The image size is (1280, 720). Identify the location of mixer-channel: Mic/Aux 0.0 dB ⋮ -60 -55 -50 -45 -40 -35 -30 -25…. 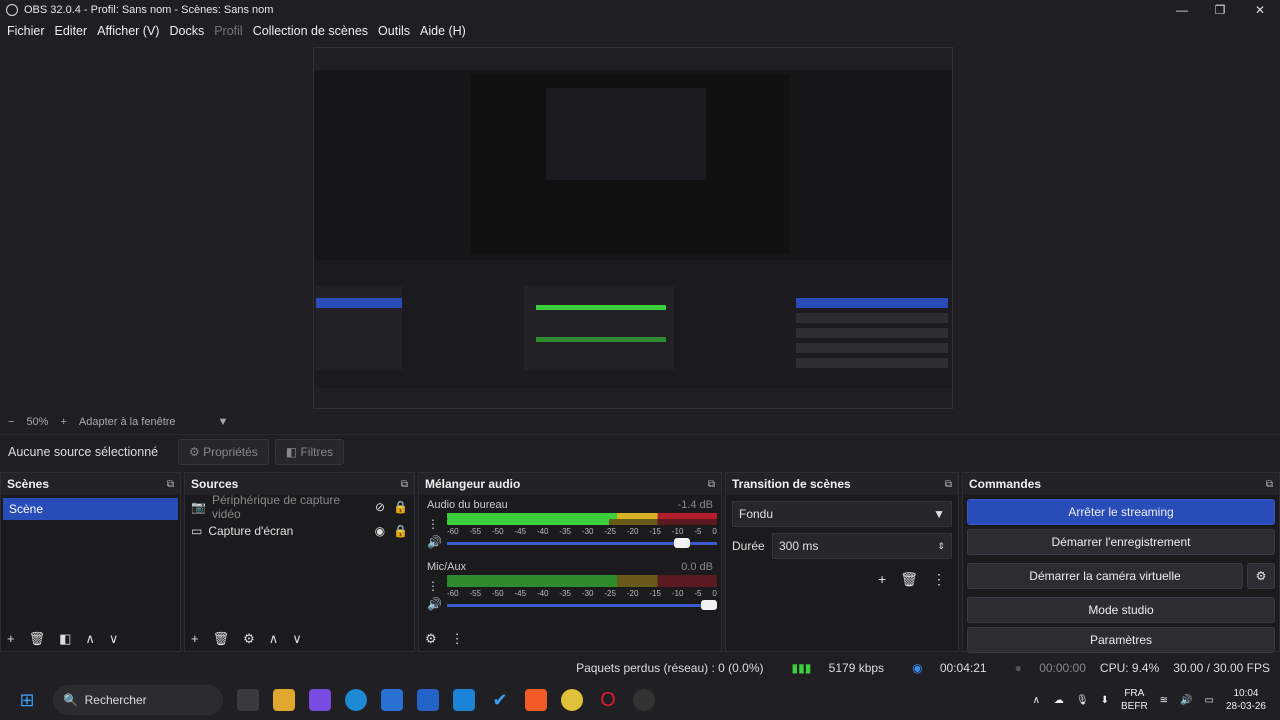
(570, 586).